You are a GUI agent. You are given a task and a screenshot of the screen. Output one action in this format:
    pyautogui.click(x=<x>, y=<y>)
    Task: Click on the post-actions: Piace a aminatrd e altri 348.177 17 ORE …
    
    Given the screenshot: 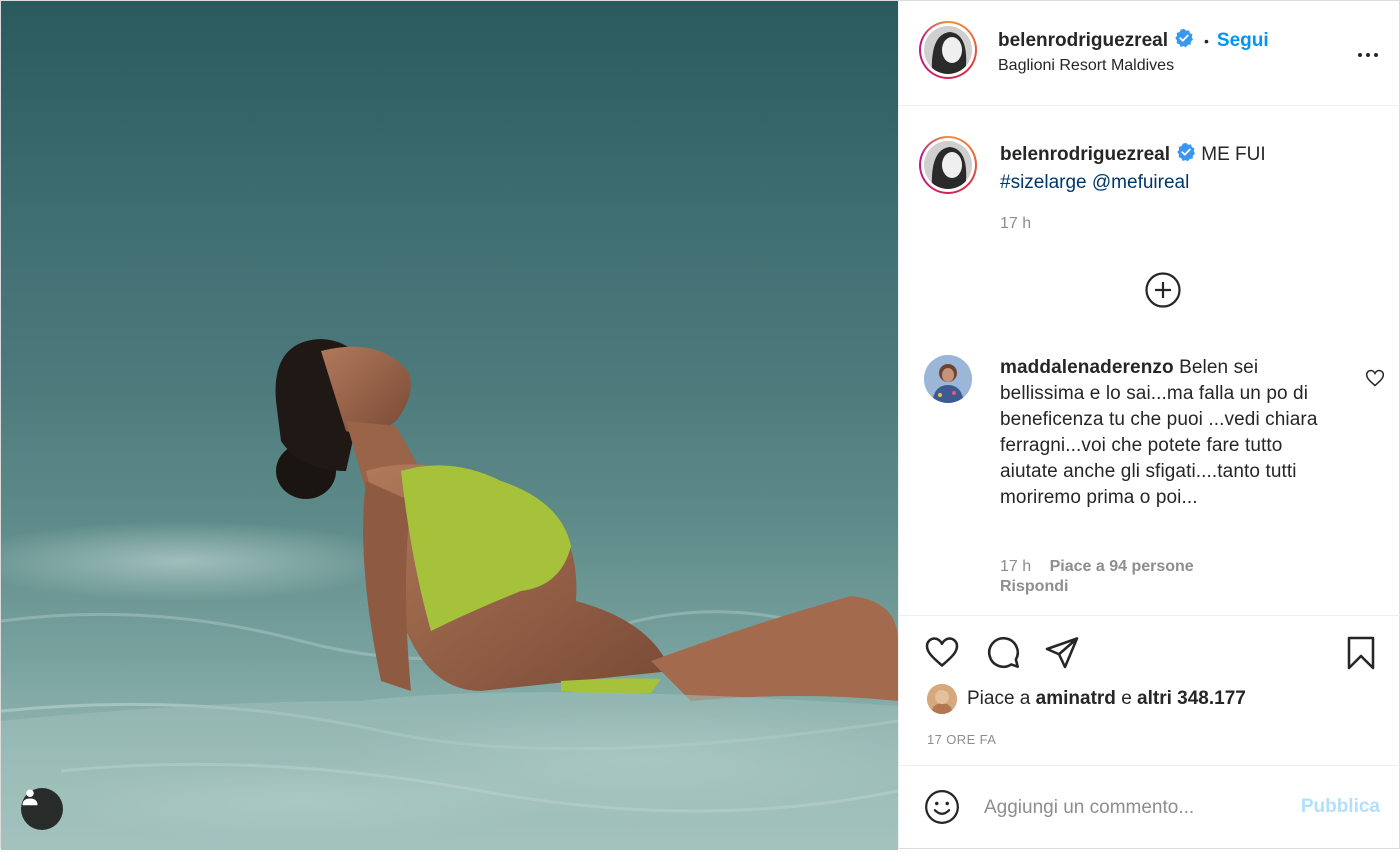 What is the action you would take?
    pyautogui.click(x=1149, y=690)
    